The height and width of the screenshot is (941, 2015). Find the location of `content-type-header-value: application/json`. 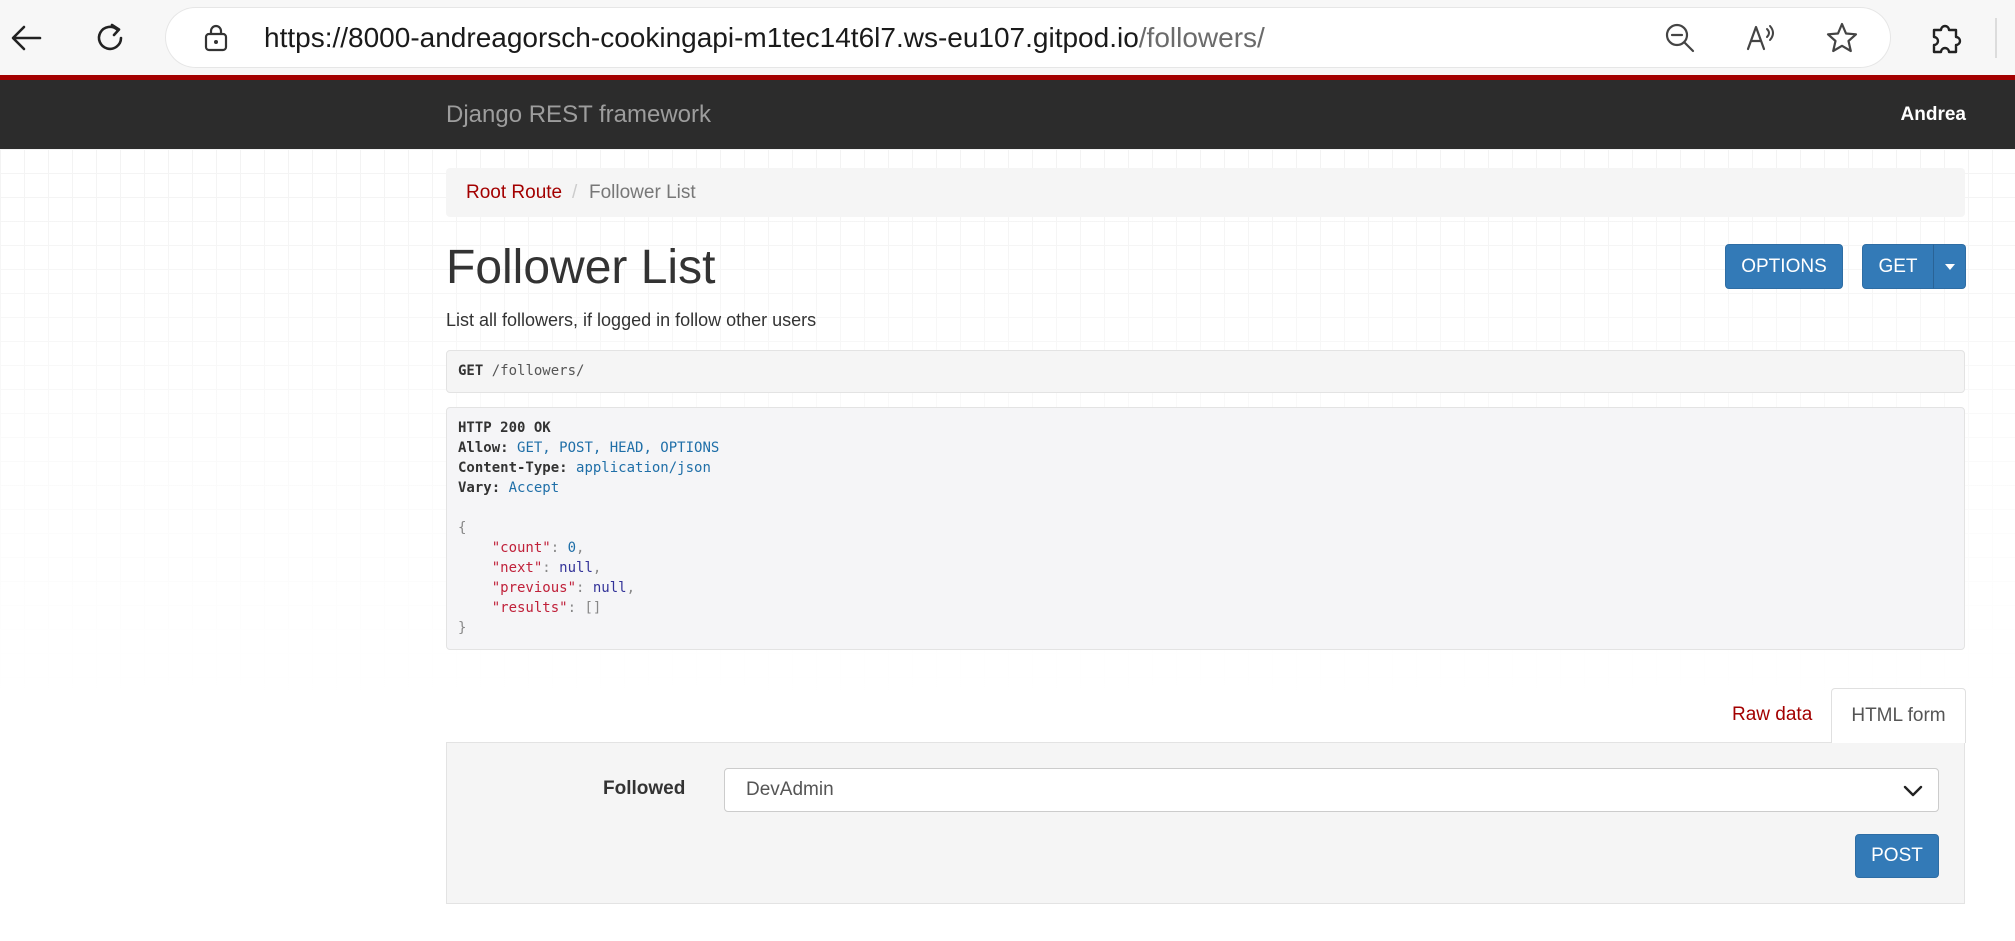

content-type-header-value: application/json is located at coordinates (643, 468).